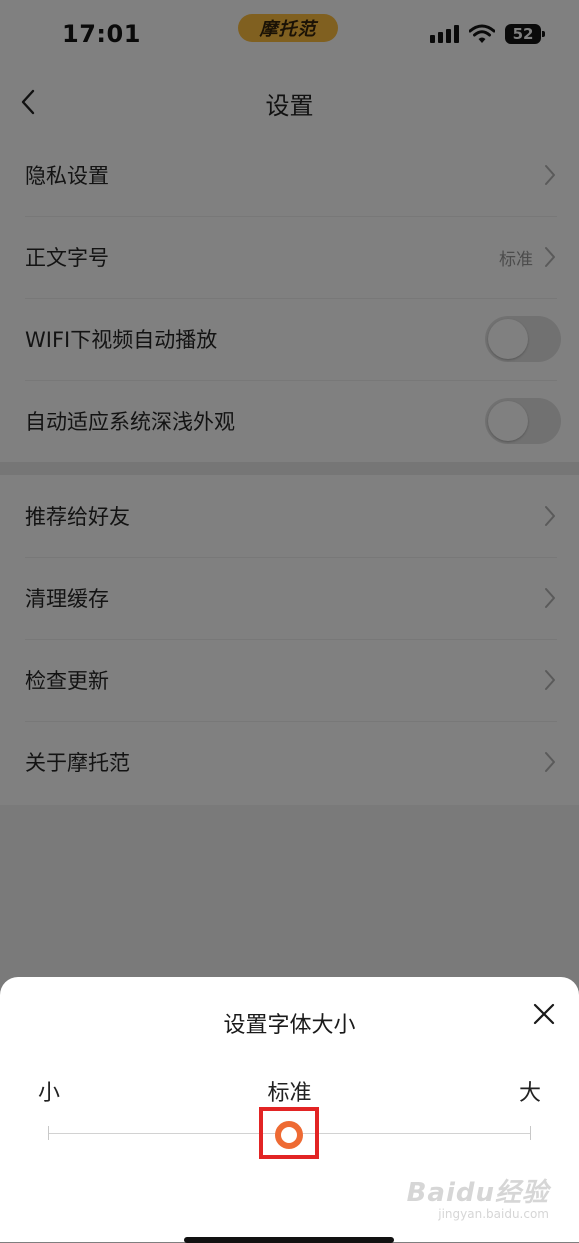  What do you see at coordinates (289, 1135) in the screenshot?
I see `font-size-slider-thumb` at bounding box center [289, 1135].